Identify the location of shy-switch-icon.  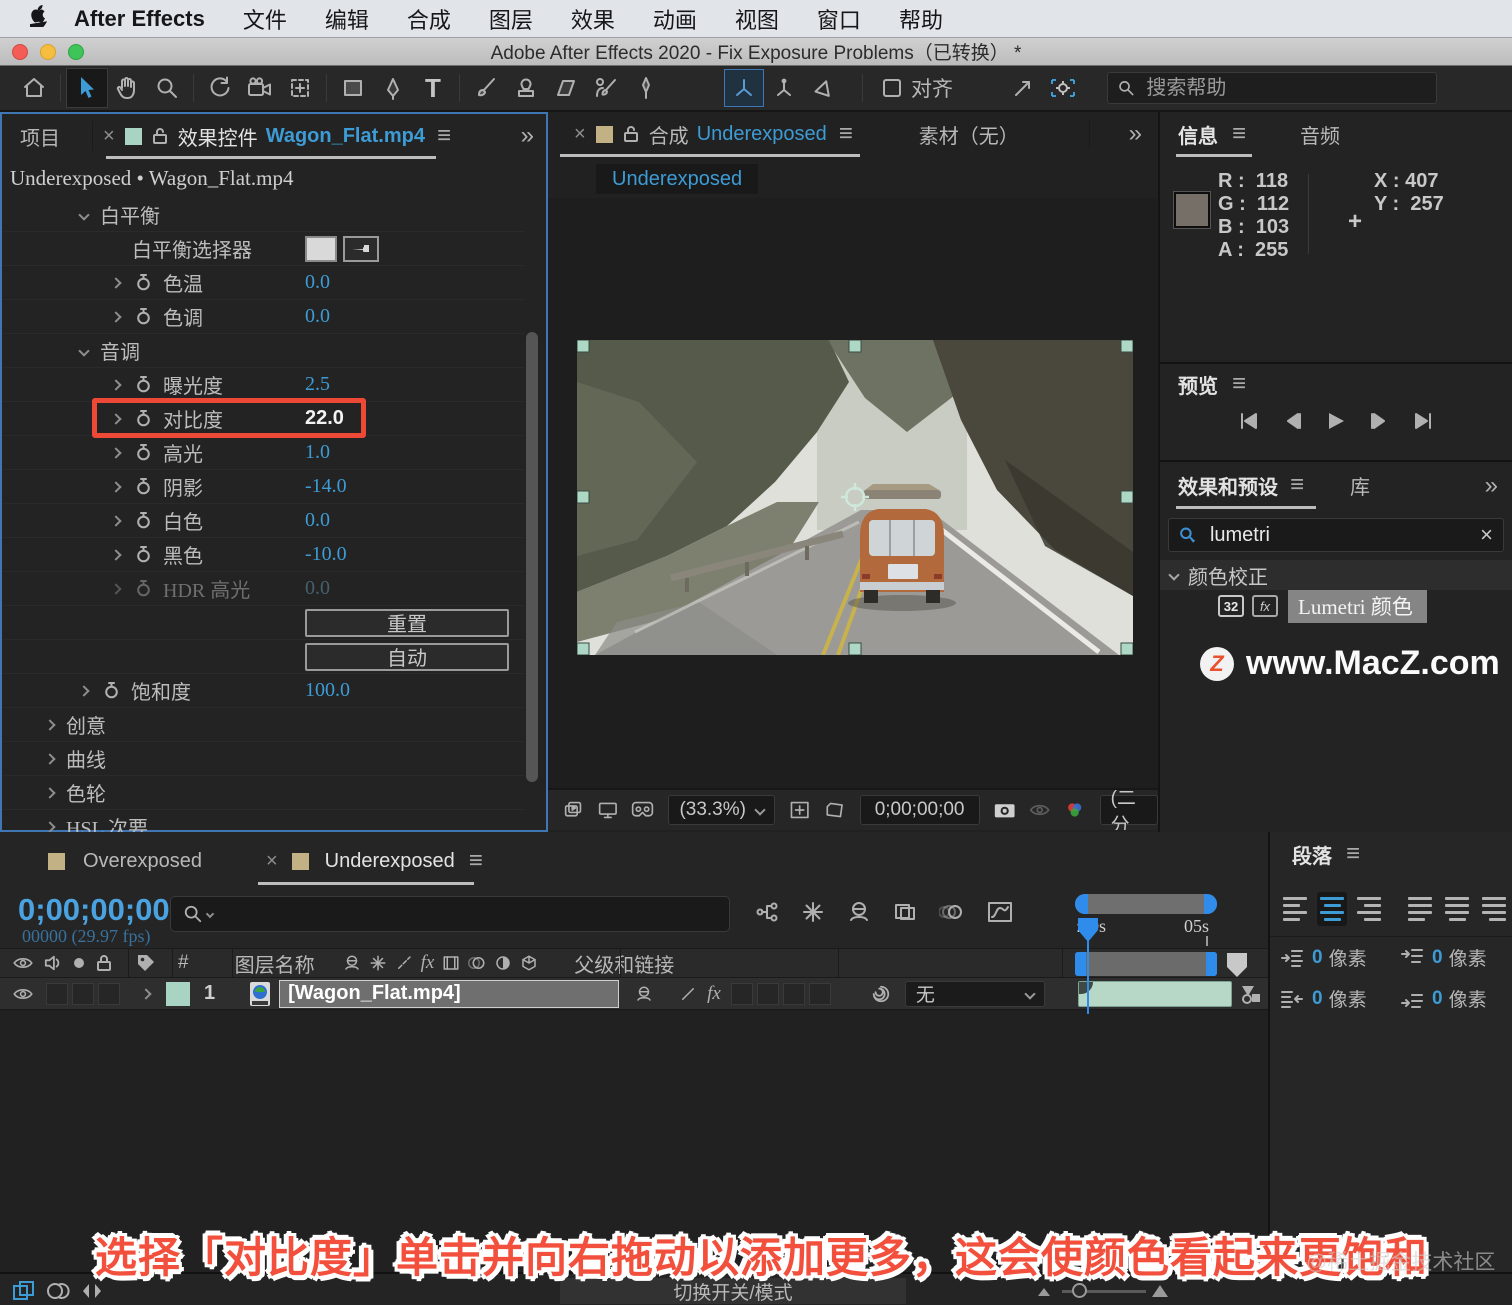
(352, 963).